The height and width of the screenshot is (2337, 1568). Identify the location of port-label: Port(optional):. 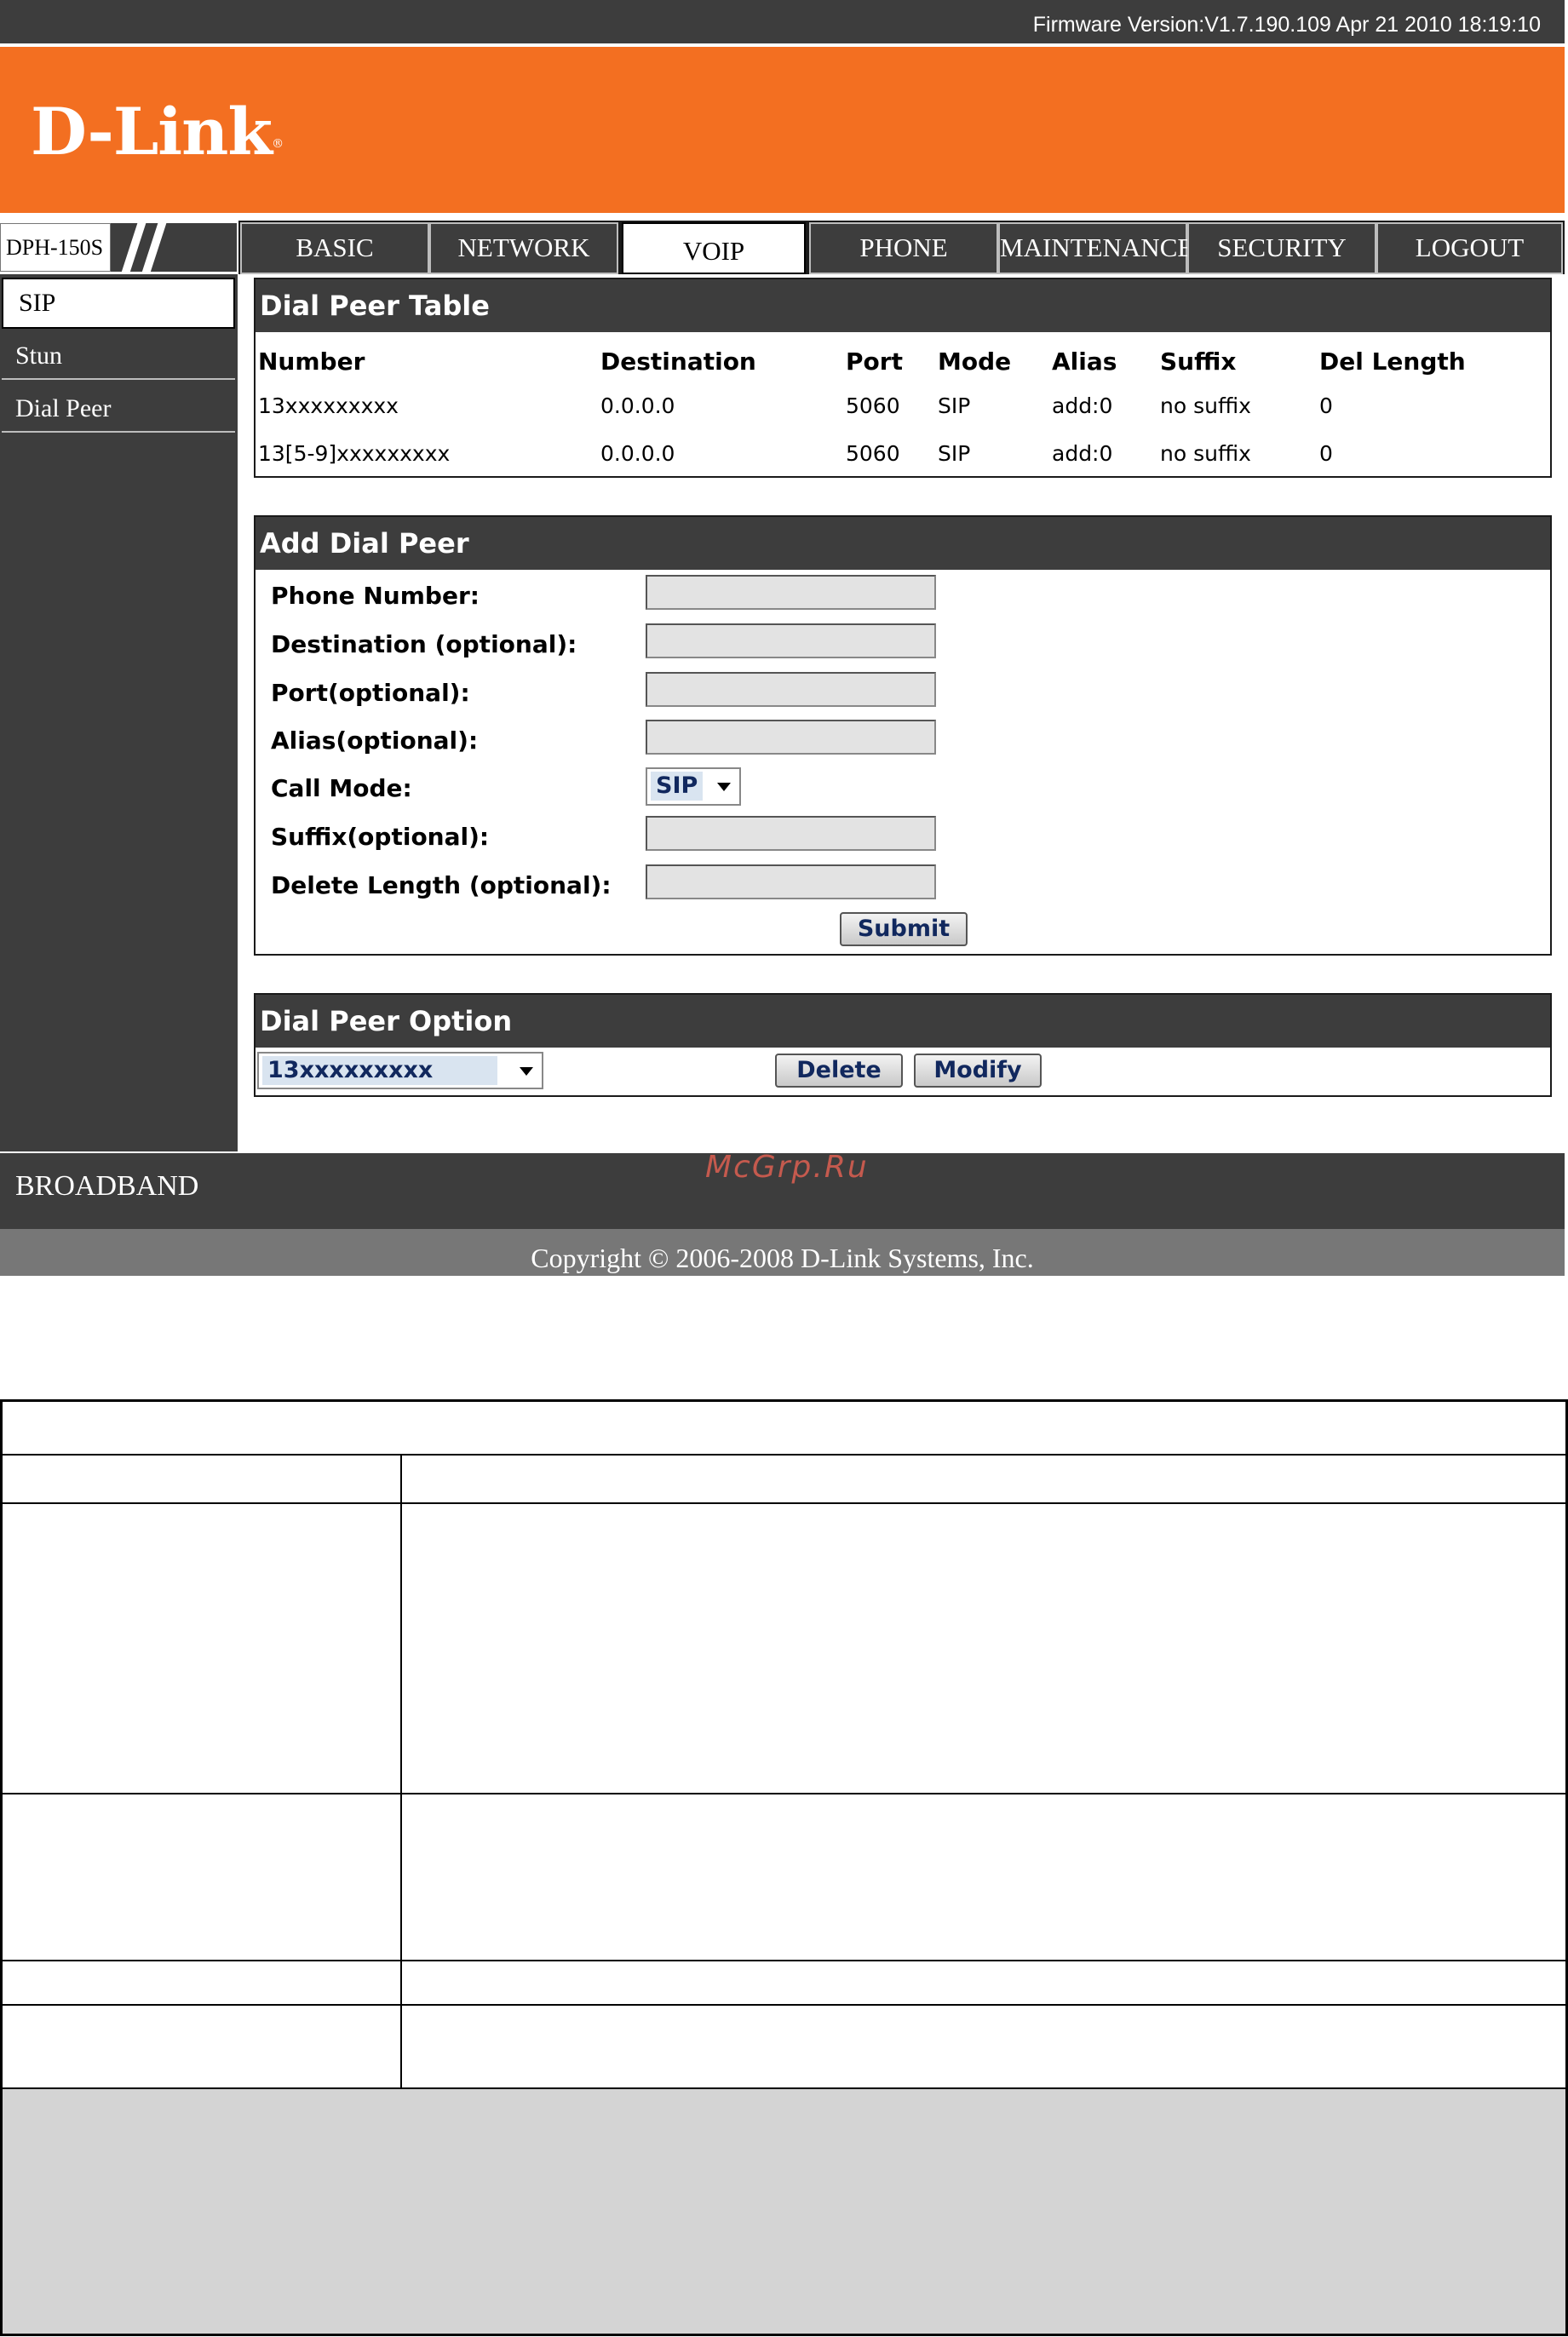
(370, 693).